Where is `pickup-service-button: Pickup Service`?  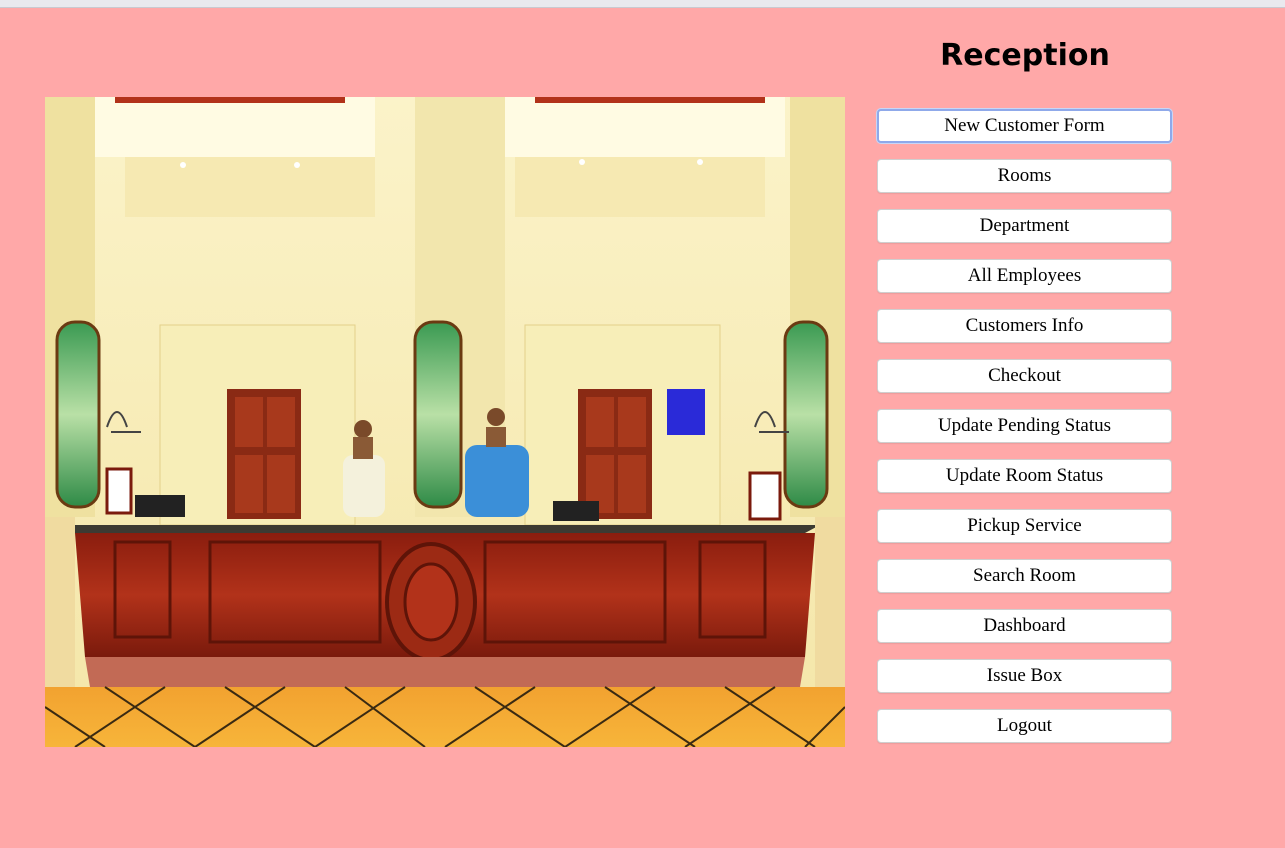
pickup-service-button: Pickup Service is located at coordinates (1024, 526).